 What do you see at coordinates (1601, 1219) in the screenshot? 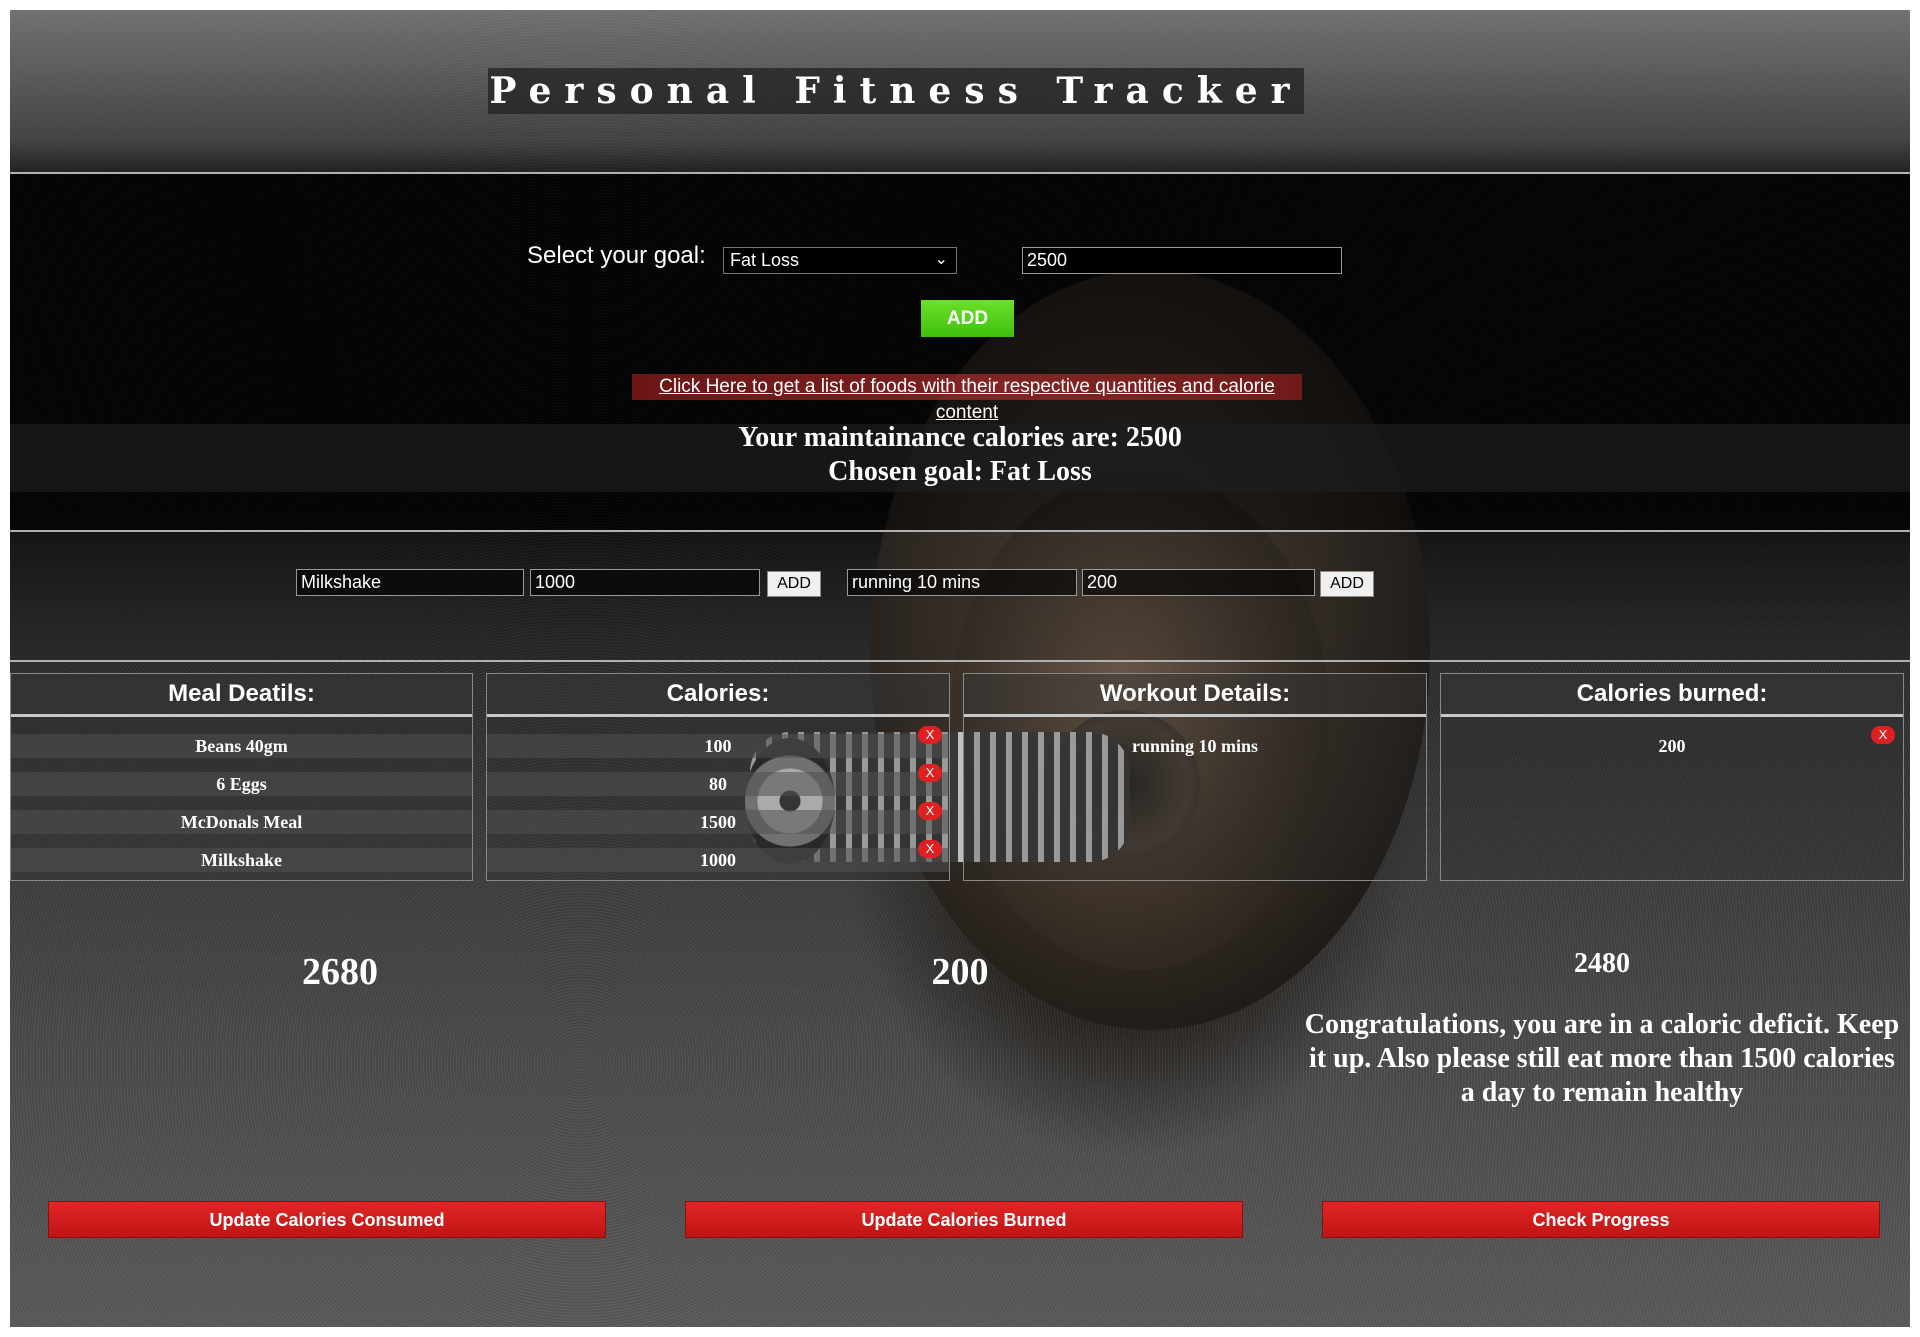
I see `check-progress-button: Check Progress` at bounding box center [1601, 1219].